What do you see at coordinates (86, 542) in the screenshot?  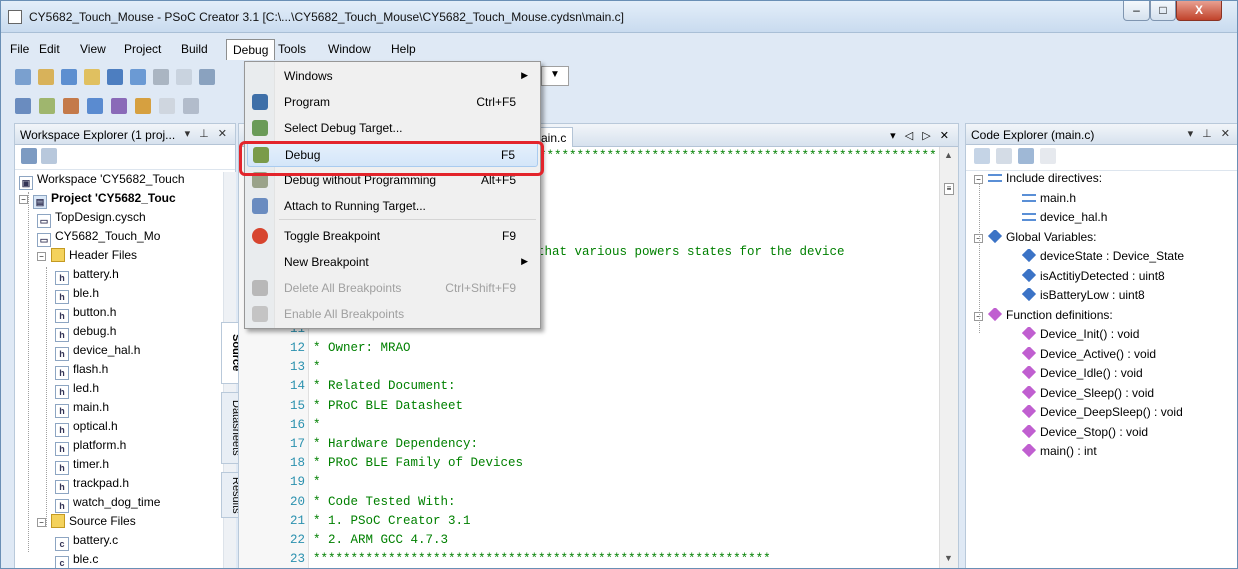 I see `tree-item: c battery.c` at bounding box center [86, 542].